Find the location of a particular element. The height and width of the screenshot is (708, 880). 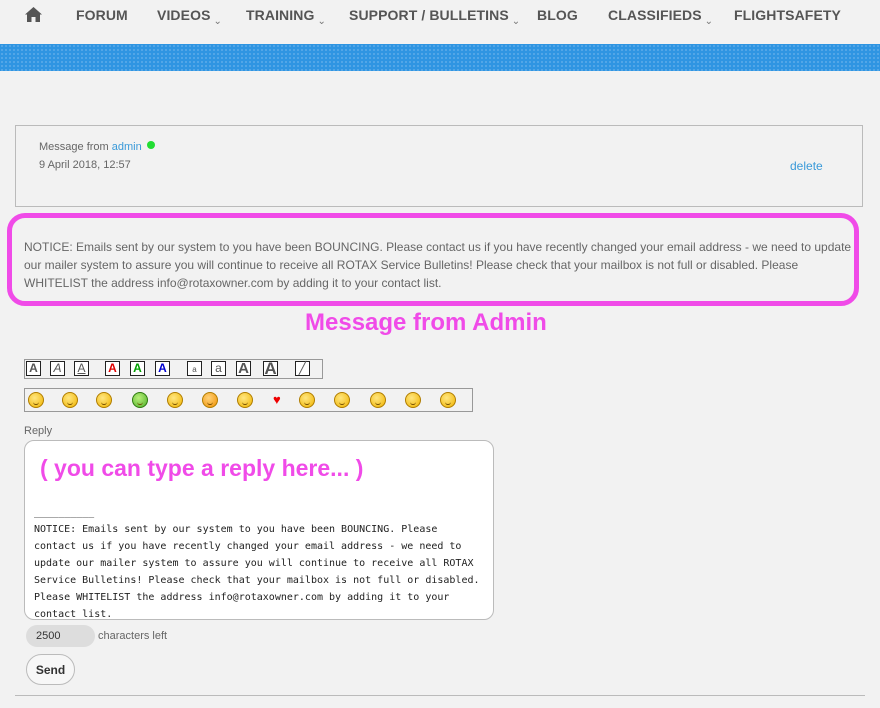

chars-left-label: characters left is located at coordinates (133, 636).